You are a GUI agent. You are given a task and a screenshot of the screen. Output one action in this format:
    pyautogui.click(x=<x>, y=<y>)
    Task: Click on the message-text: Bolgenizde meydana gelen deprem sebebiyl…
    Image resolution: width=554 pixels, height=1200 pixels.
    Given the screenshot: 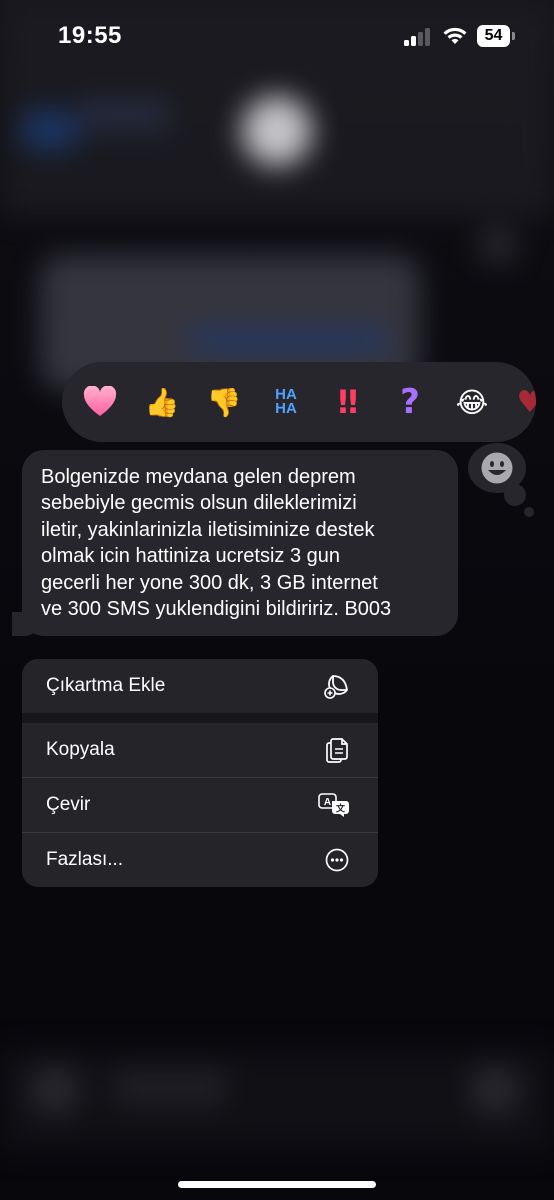 What is the action you would take?
    pyautogui.click(x=216, y=543)
    